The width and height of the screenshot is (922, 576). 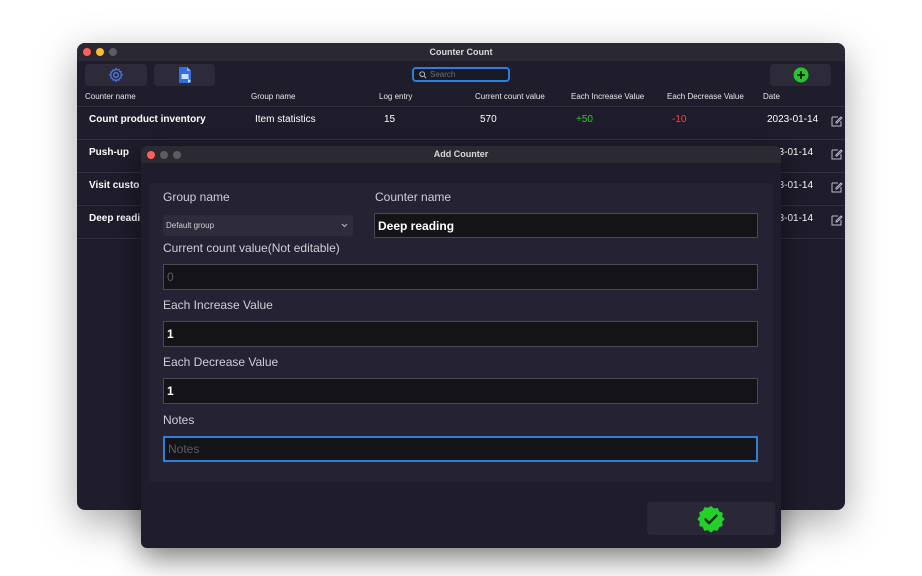 I want to click on gear-icon, so click(x=116, y=75).